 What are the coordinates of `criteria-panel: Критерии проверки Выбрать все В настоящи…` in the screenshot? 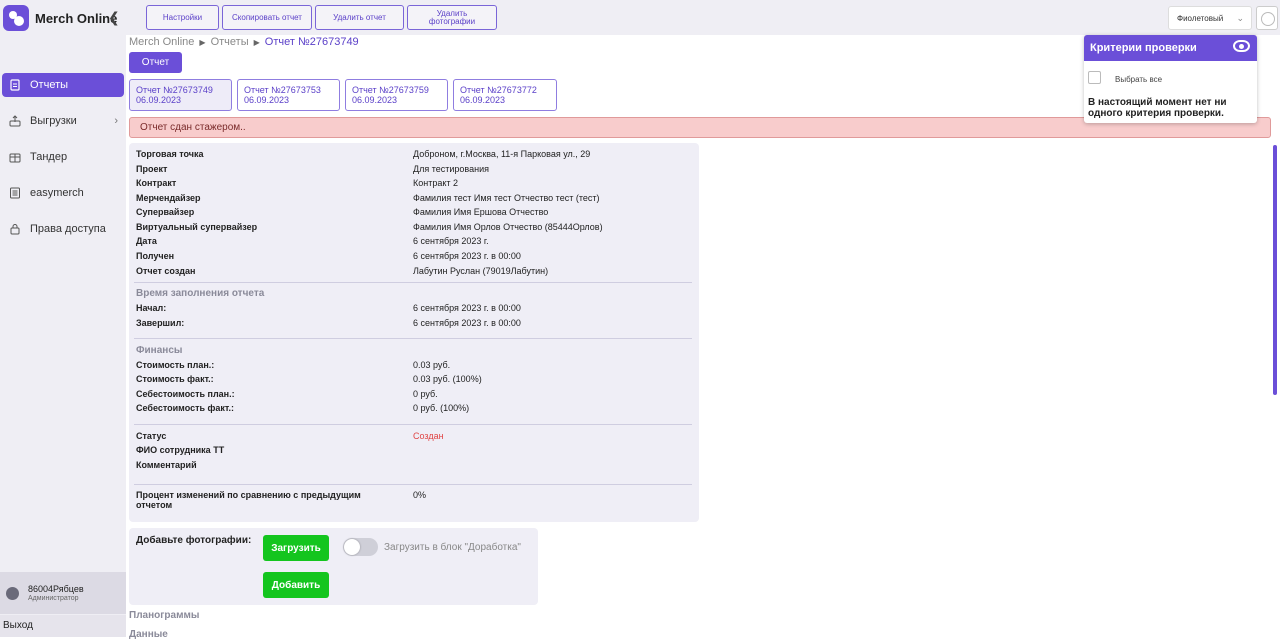 It's located at (1170, 79).